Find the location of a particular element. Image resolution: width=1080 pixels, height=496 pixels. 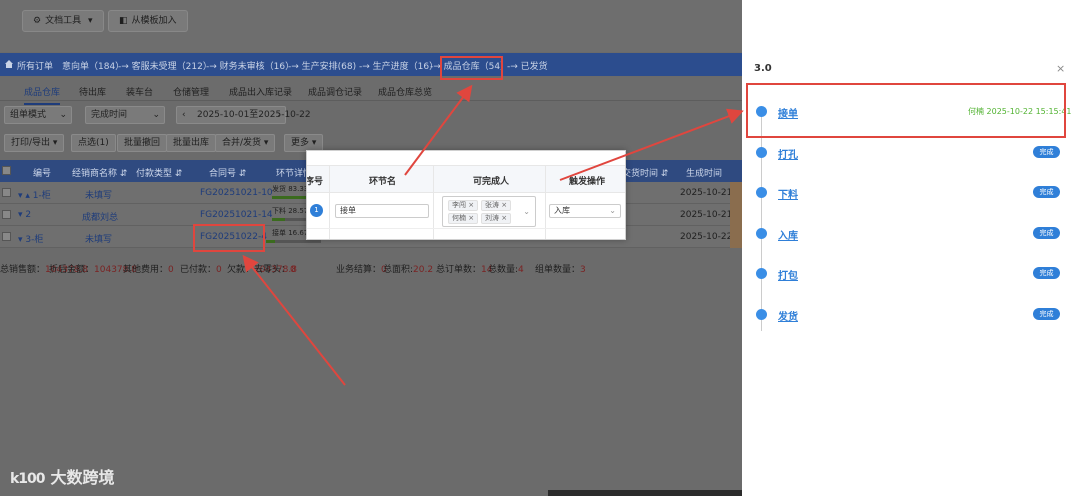

time-type-select: 完成时间 ⌄ is located at coordinates (125, 115).